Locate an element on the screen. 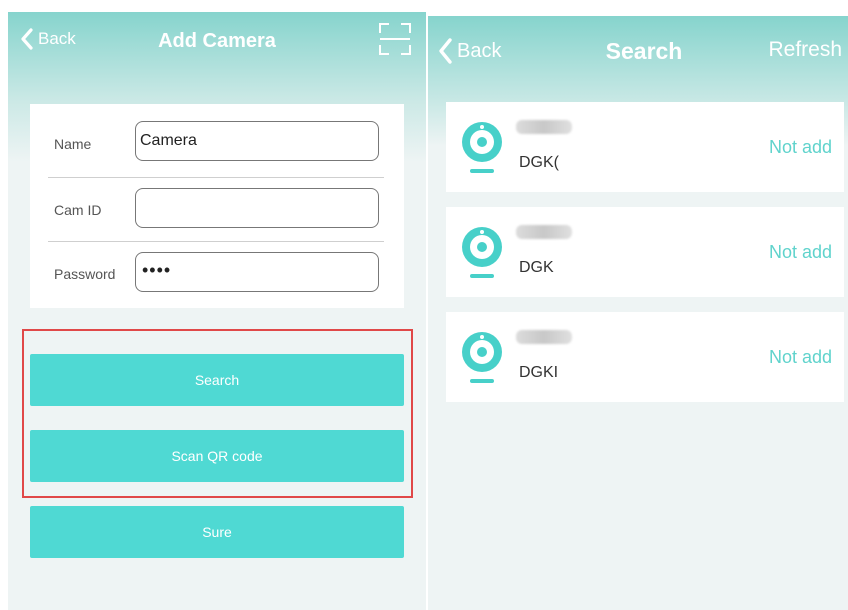  device-id: DGK( is located at coordinates (539, 162).